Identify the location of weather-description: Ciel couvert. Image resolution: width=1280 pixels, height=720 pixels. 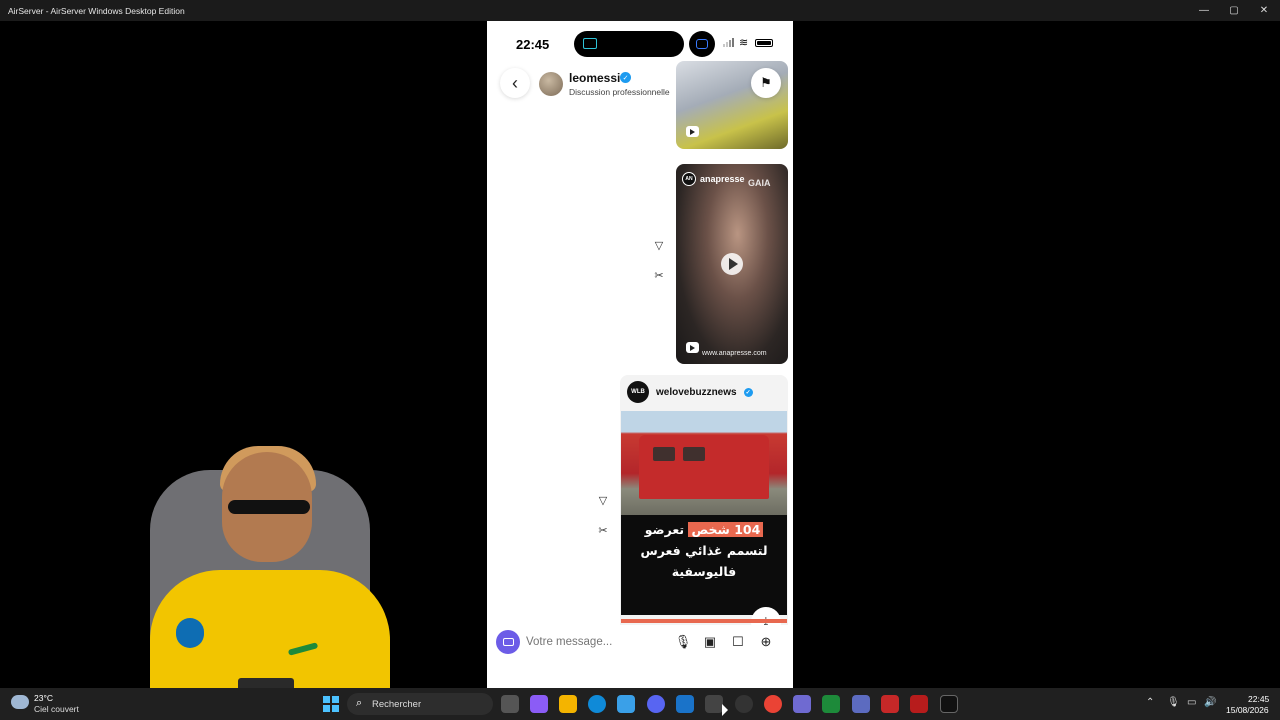
(56, 709).